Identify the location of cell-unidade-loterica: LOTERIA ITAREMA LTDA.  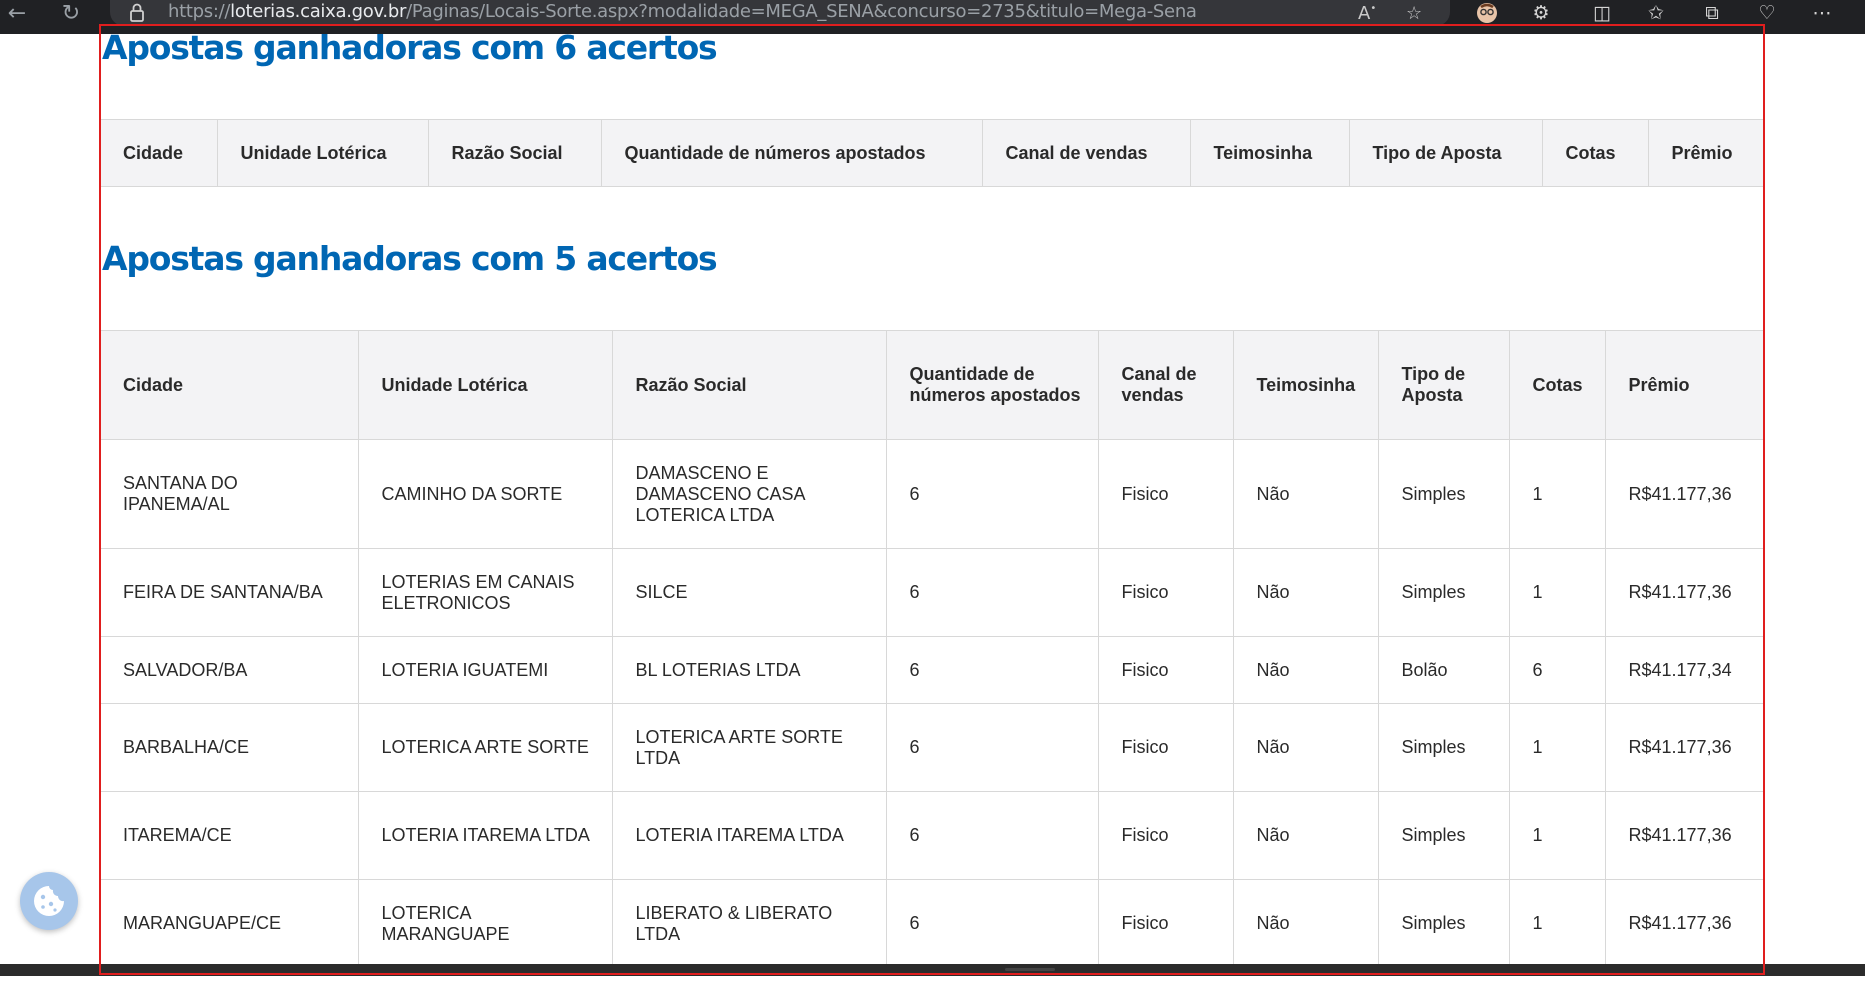
(485, 835).